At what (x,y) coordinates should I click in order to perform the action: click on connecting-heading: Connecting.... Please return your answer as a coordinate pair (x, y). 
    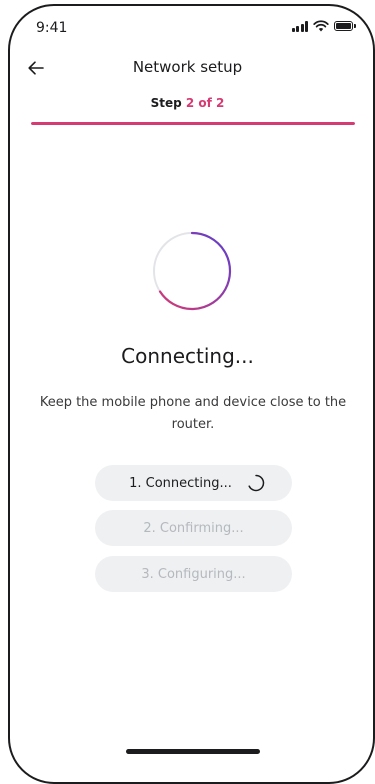
    Looking at the image, I should click on (187, 356).